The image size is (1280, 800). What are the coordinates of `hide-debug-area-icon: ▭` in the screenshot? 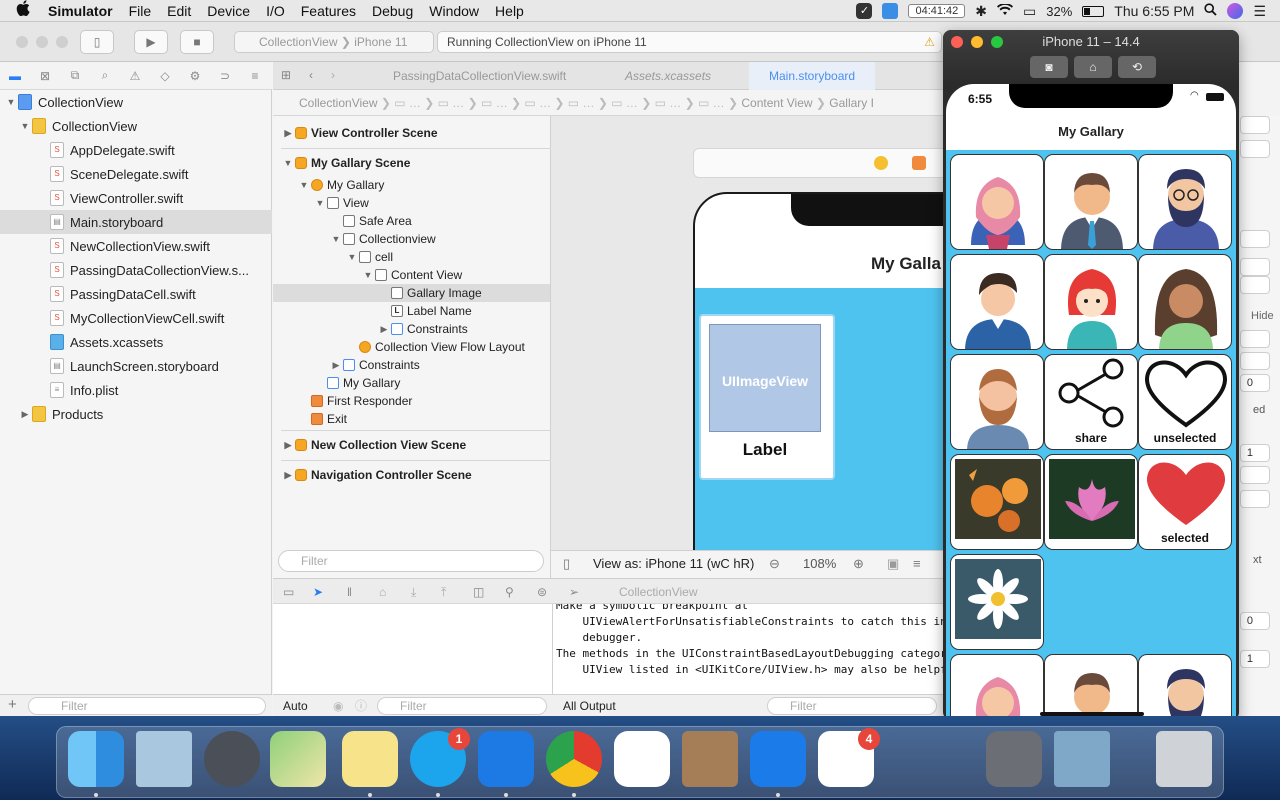 It's located at (288, 592).